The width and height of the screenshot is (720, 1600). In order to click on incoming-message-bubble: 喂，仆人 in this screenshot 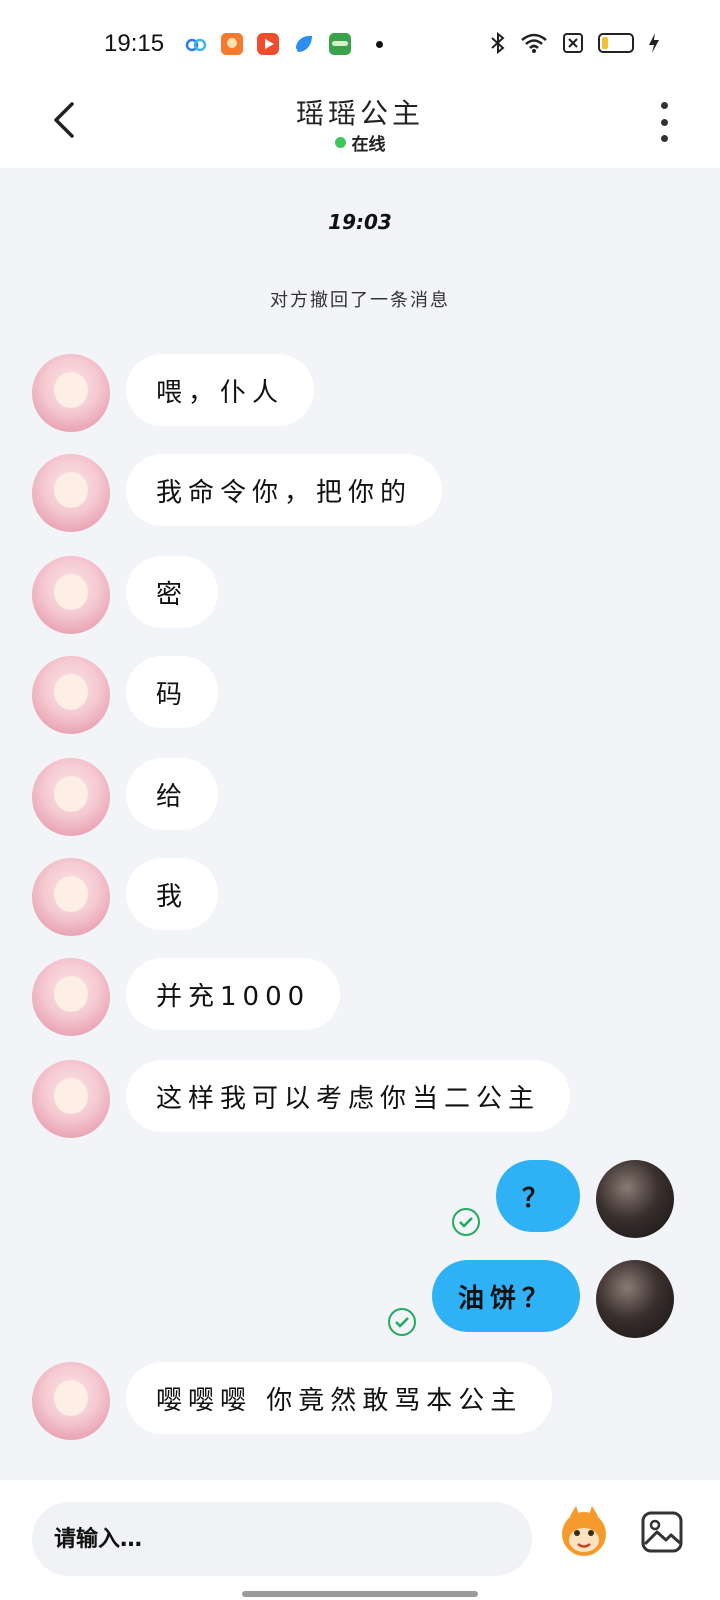, I will do `click(220, 390)`.